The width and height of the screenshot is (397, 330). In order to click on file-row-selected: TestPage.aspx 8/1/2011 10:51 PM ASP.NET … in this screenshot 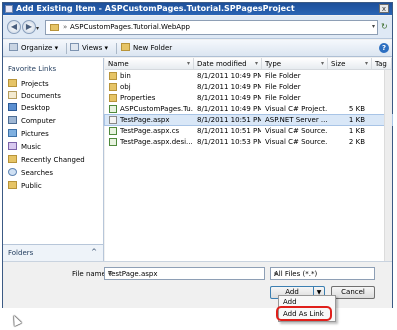, I will do `click(248, 120)`.